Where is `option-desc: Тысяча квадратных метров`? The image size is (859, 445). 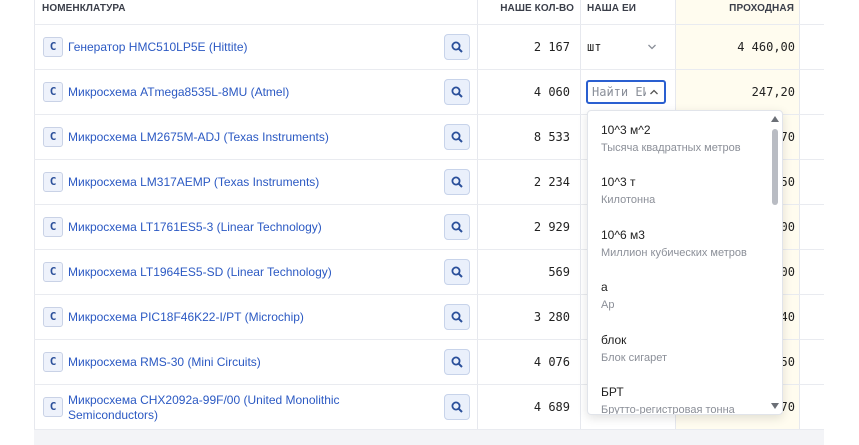 option-desc: Тысяча квадратных метров is located at coordinates (671, 148).